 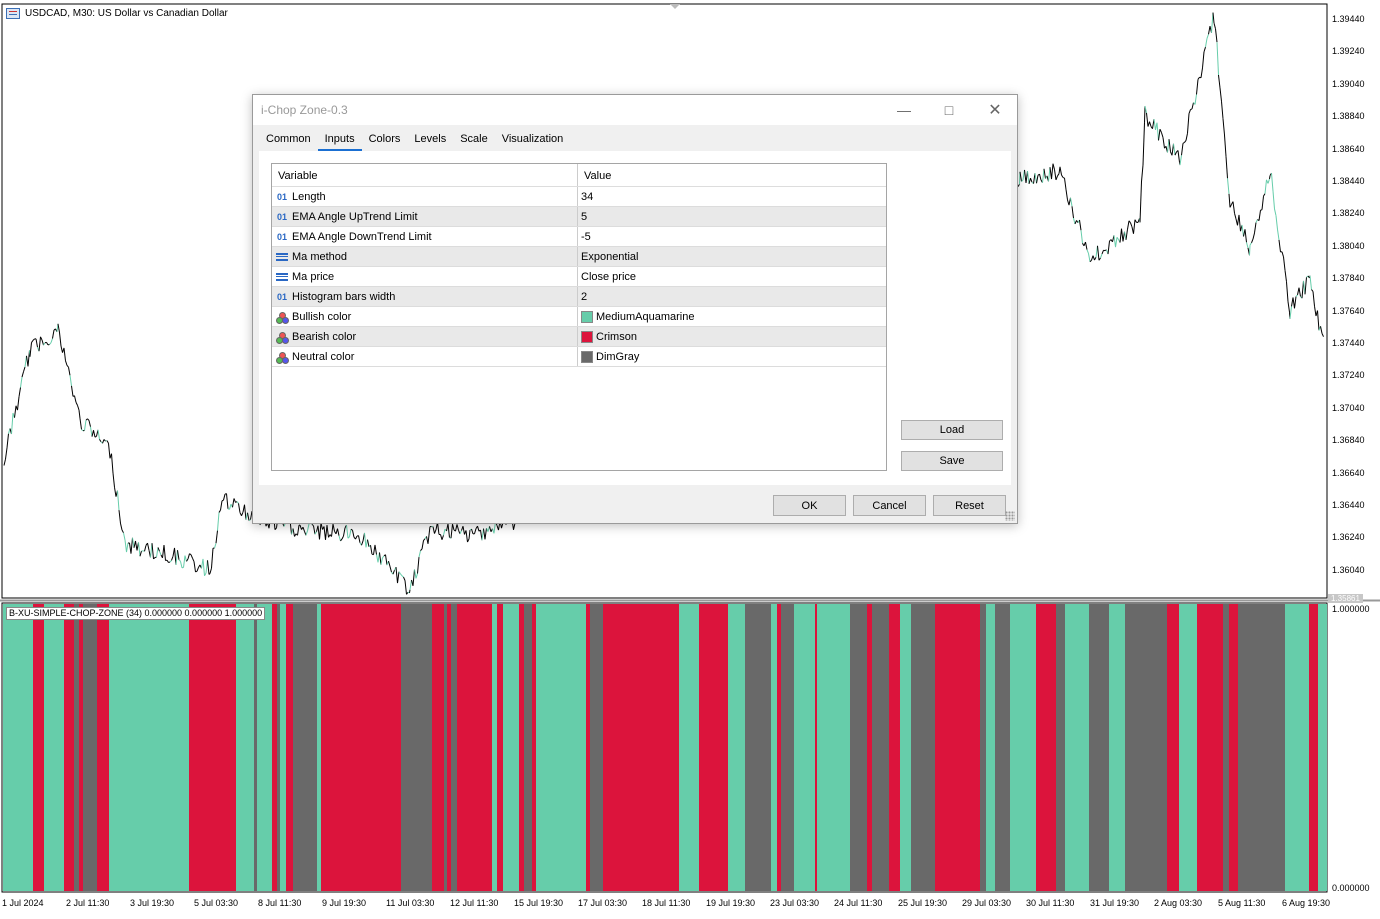 What do you see at coordinates (608, 256) in the screenshot?
I see `value-cell: Exponential` at bounding box center [608, 256].